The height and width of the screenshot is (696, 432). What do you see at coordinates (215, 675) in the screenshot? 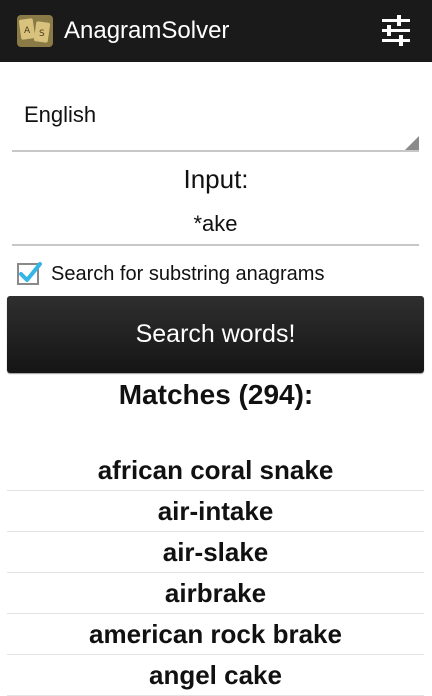
I see `result-item: angel cake` at bounding box center [215, 675].